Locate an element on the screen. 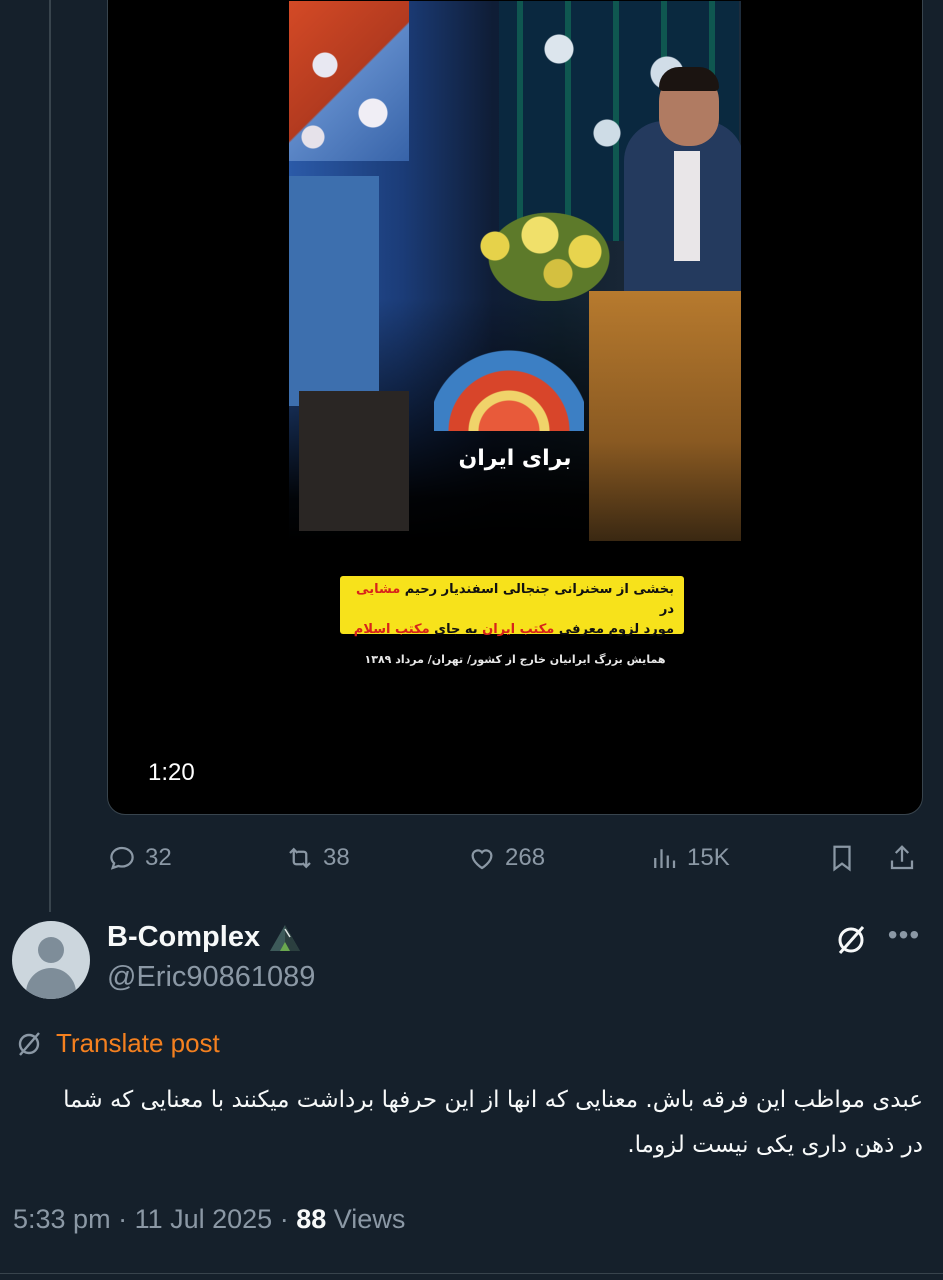 The width and height of the screenshot is (943, 1280). avatar-body-shape is located at coordinates (51, 983).